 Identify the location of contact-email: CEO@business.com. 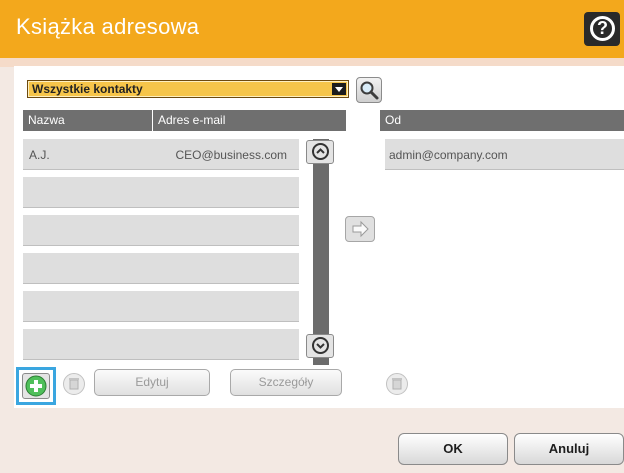
(231, 155).